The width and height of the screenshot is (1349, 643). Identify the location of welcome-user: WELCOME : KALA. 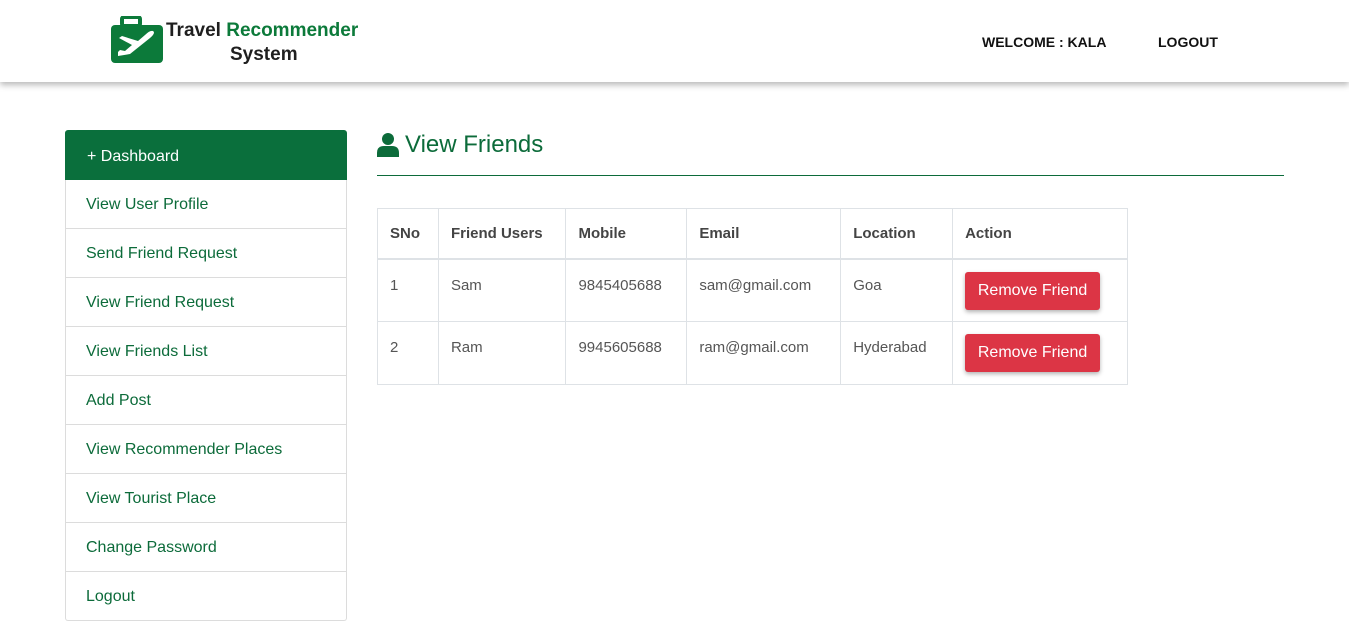
(1044, 42).